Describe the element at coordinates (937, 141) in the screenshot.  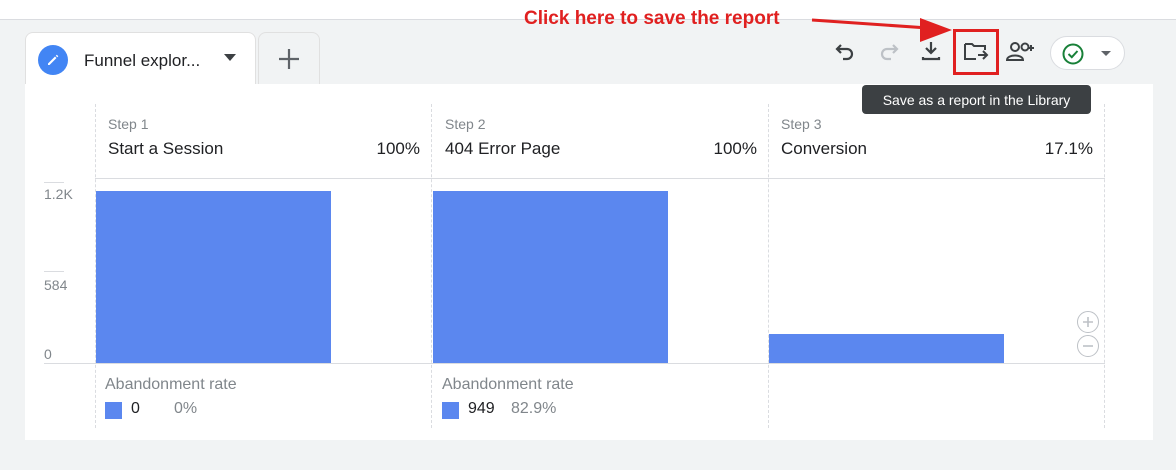
I see `step-header: Step 3 Conversion 17.1%` at that location.